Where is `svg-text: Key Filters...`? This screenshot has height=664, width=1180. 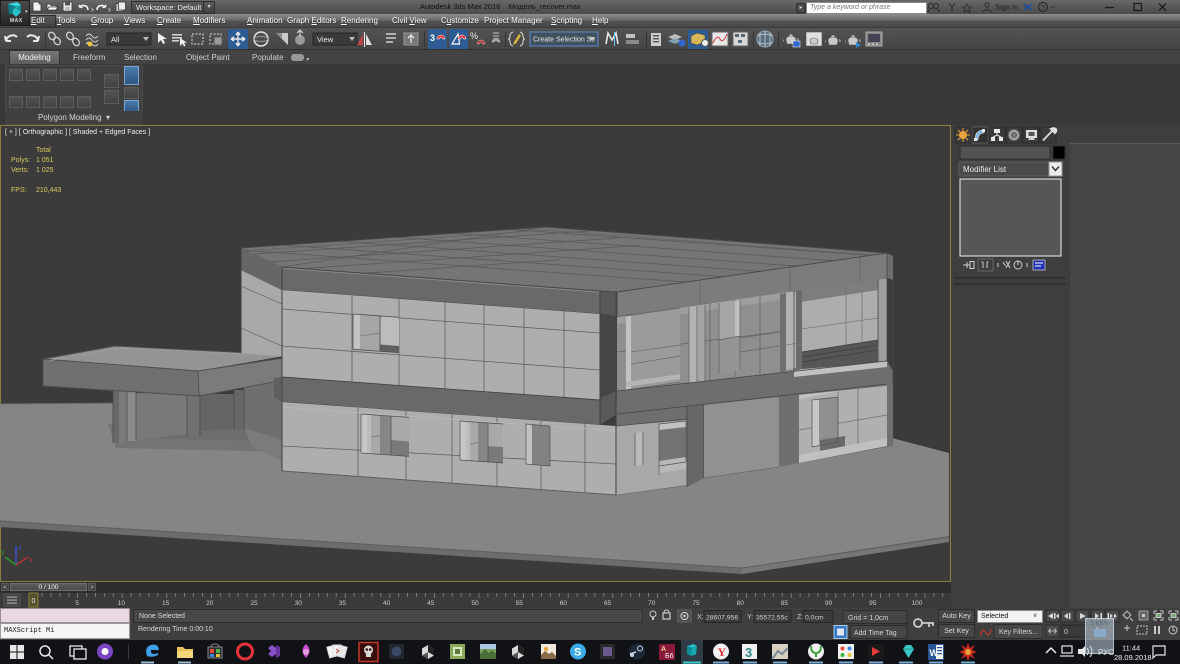
svg-text: Key Filters... is located at coordinates (1018, 632).